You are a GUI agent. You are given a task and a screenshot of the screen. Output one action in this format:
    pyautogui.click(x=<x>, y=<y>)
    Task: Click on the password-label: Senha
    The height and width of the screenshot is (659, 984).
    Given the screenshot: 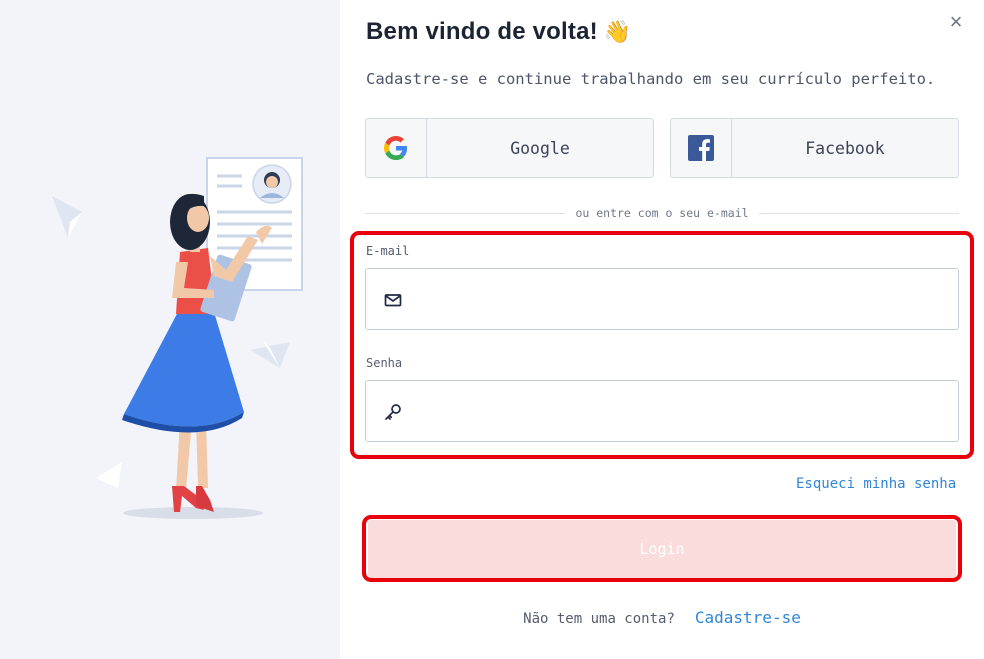 What is the action you would take?
    pyautogui.click(x=384, y=363)
    